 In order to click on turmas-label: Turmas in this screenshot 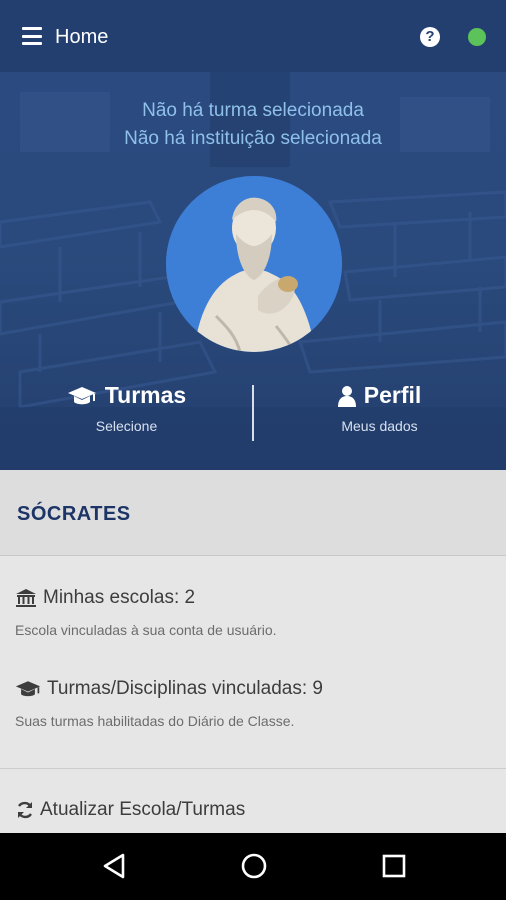, I will do `click(145, 395)`.